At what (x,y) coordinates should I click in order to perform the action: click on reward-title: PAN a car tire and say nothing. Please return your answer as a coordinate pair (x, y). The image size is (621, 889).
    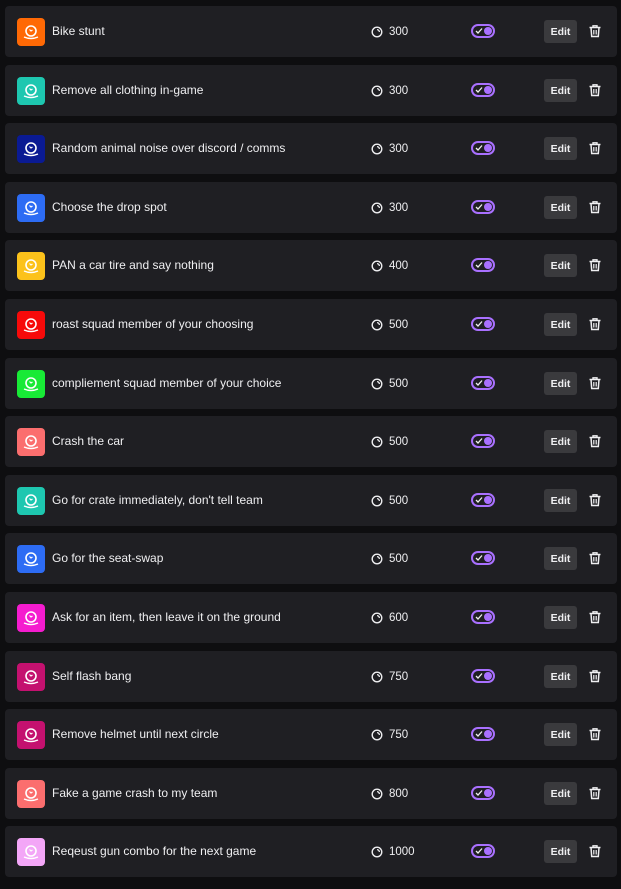
    Looking at the image, I should click on (133, 265).